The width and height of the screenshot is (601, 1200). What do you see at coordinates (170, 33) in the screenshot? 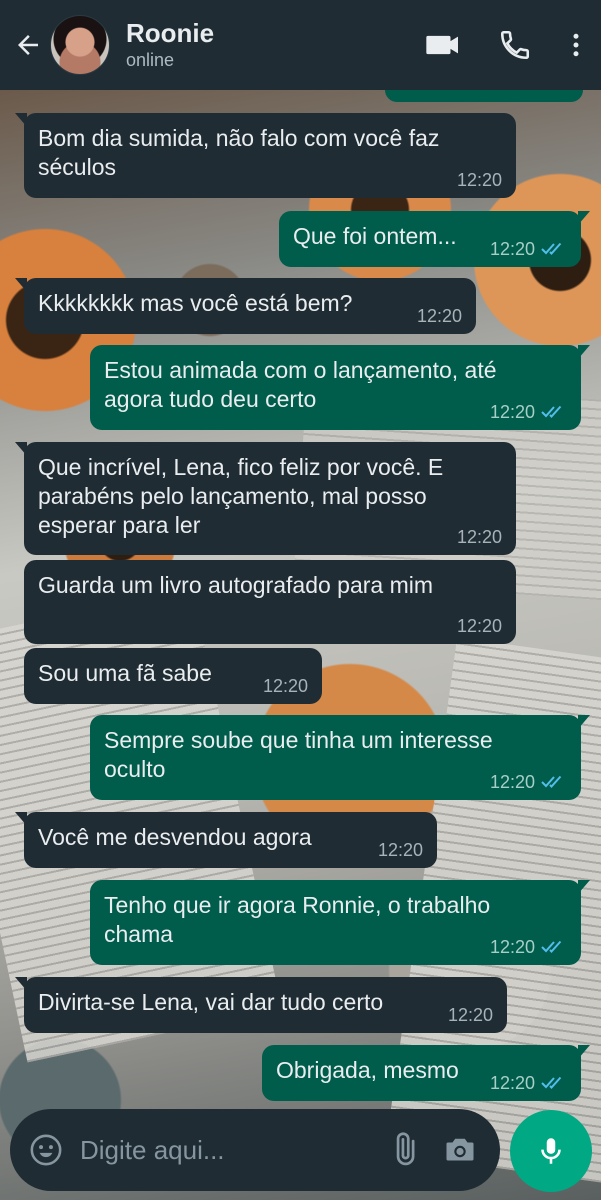
I see `contact-name: Roonie` at bounding box center [170, 33].